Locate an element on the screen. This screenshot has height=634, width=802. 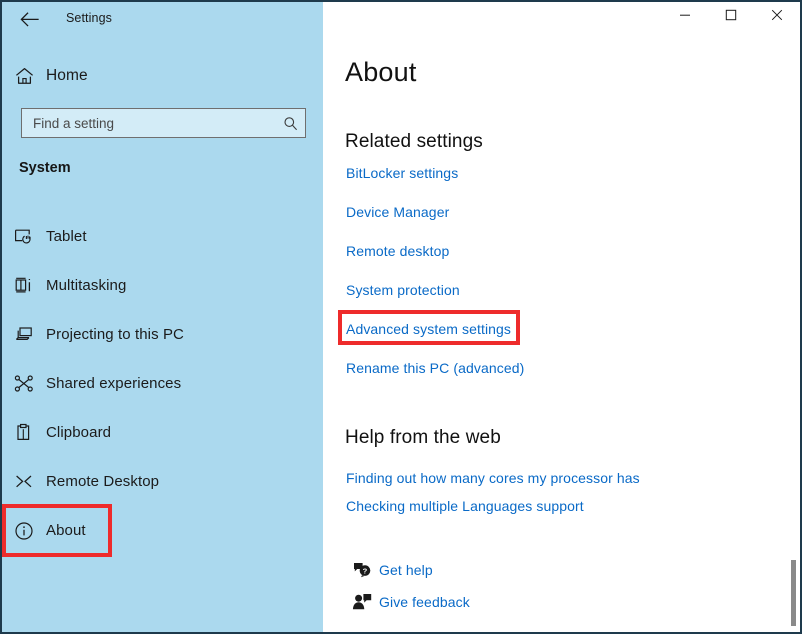
page-title: About is located at coordinates (381, 72).